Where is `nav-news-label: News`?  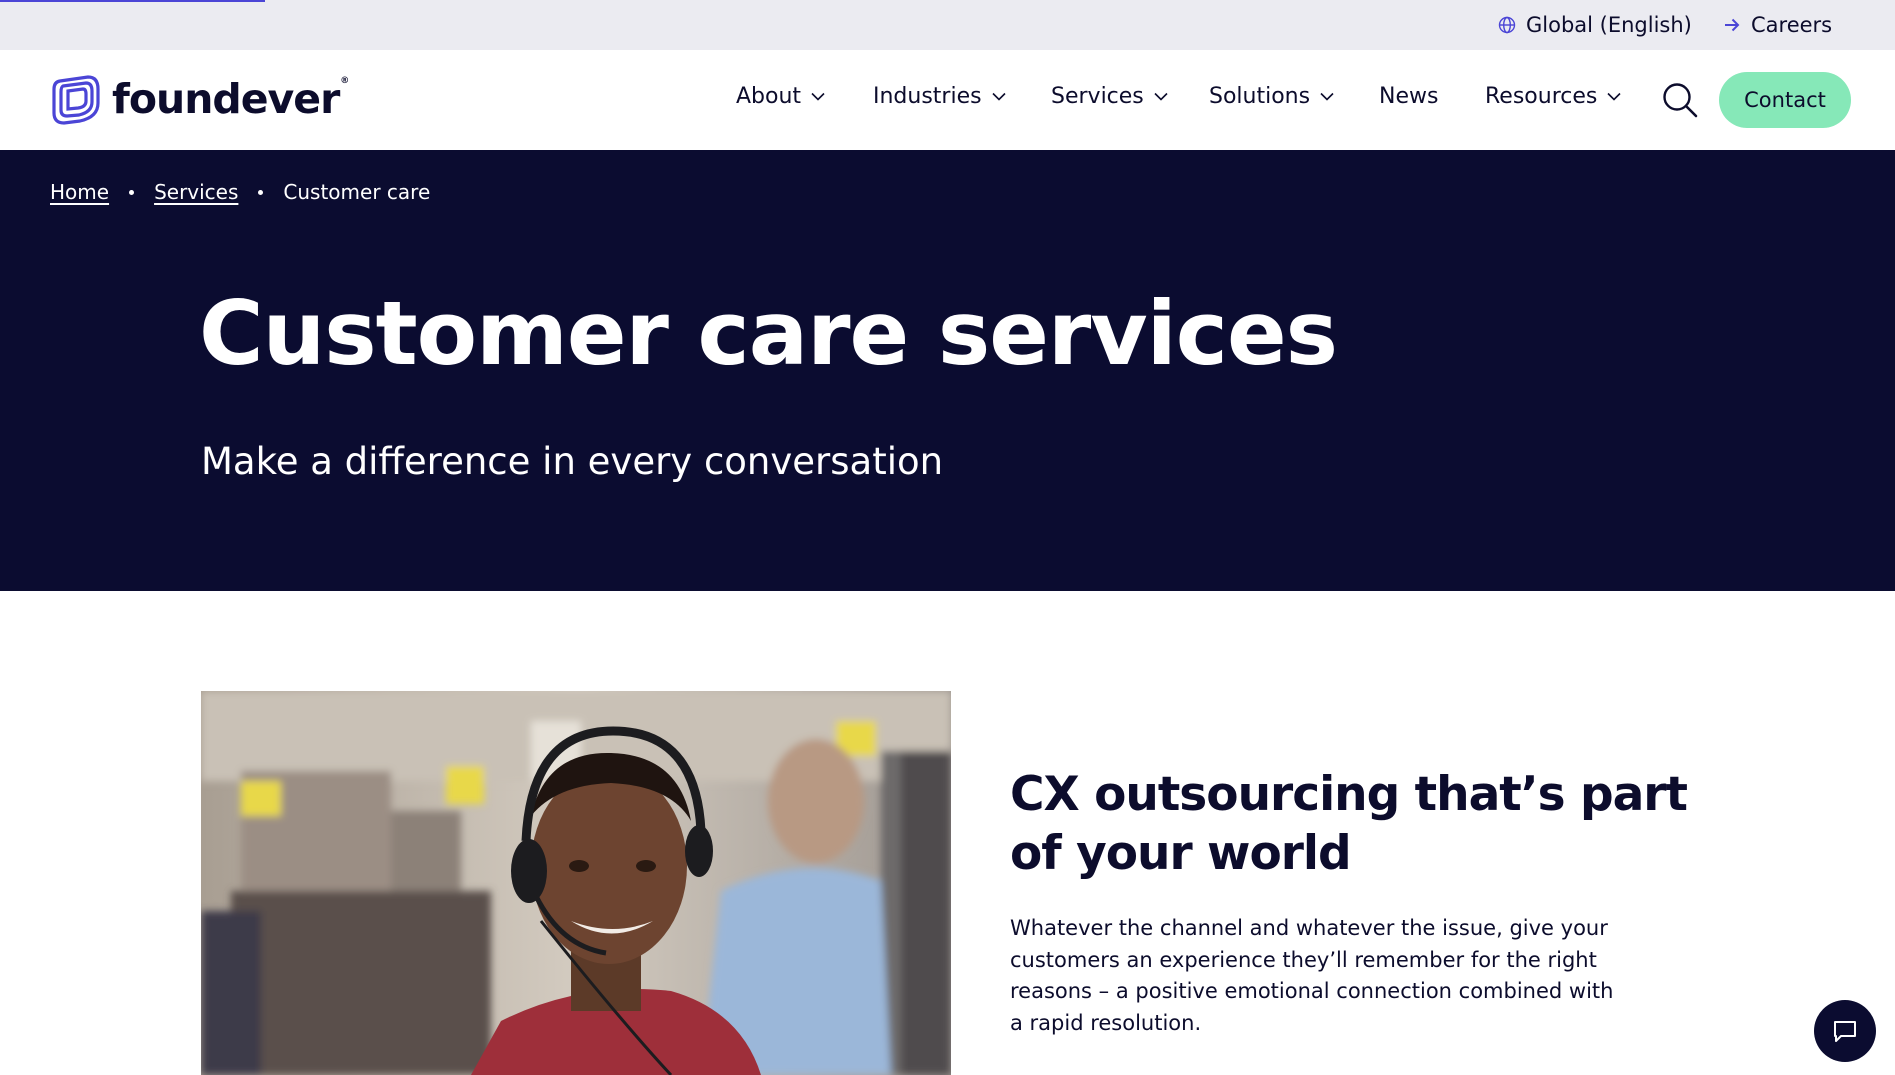 nav-news-label: News is located at coordinates (1409, 96).